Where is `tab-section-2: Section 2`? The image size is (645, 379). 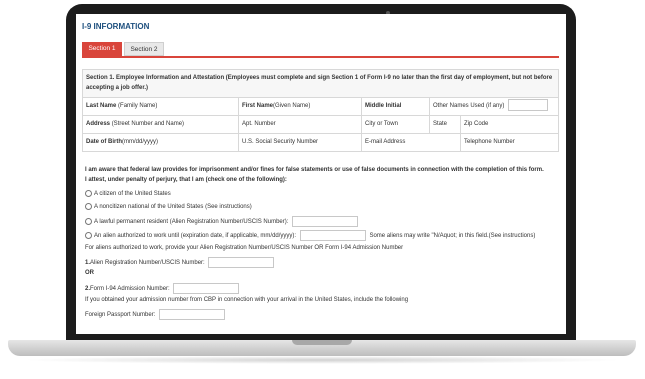
tab-section-2: Section 2 is located at coordinates (144, 49).